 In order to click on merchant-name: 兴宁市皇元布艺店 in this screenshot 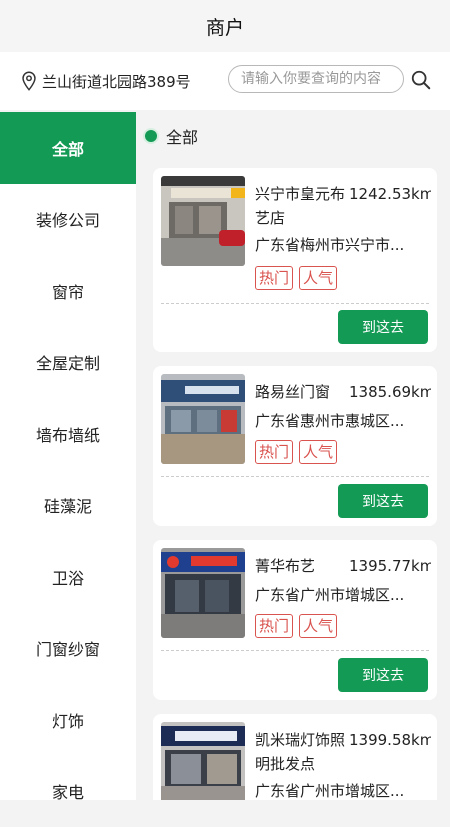, I will do `click(301, 206)`.